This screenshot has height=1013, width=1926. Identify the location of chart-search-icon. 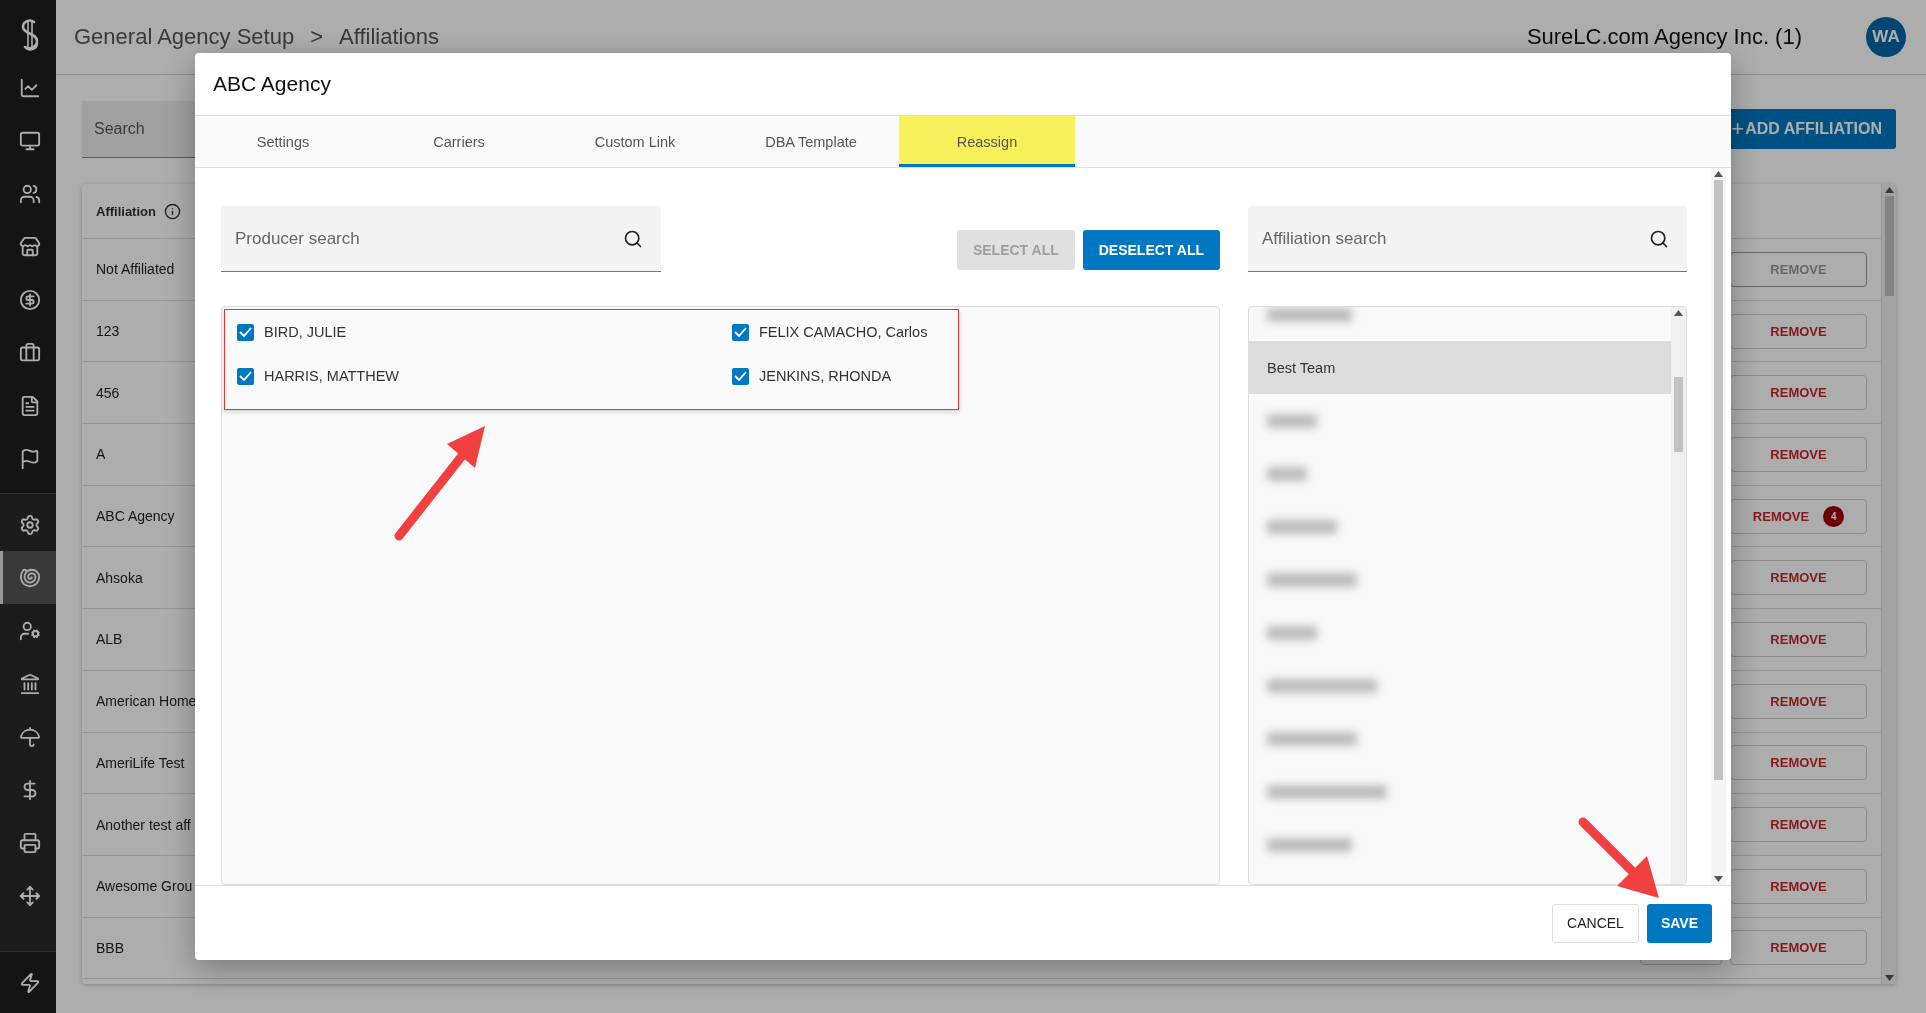
(29, 87).